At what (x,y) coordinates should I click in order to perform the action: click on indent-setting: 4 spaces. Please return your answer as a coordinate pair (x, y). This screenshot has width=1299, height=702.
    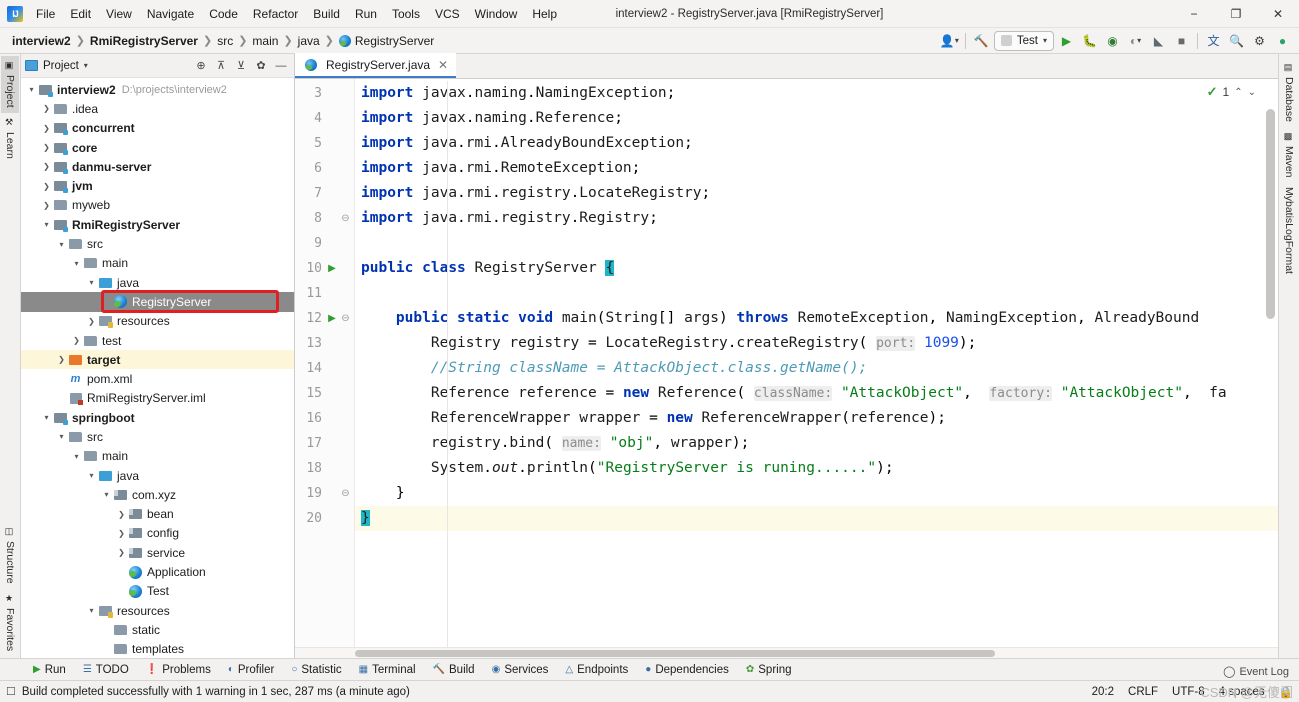
    Looking at the image, I should click on (1242, 692).